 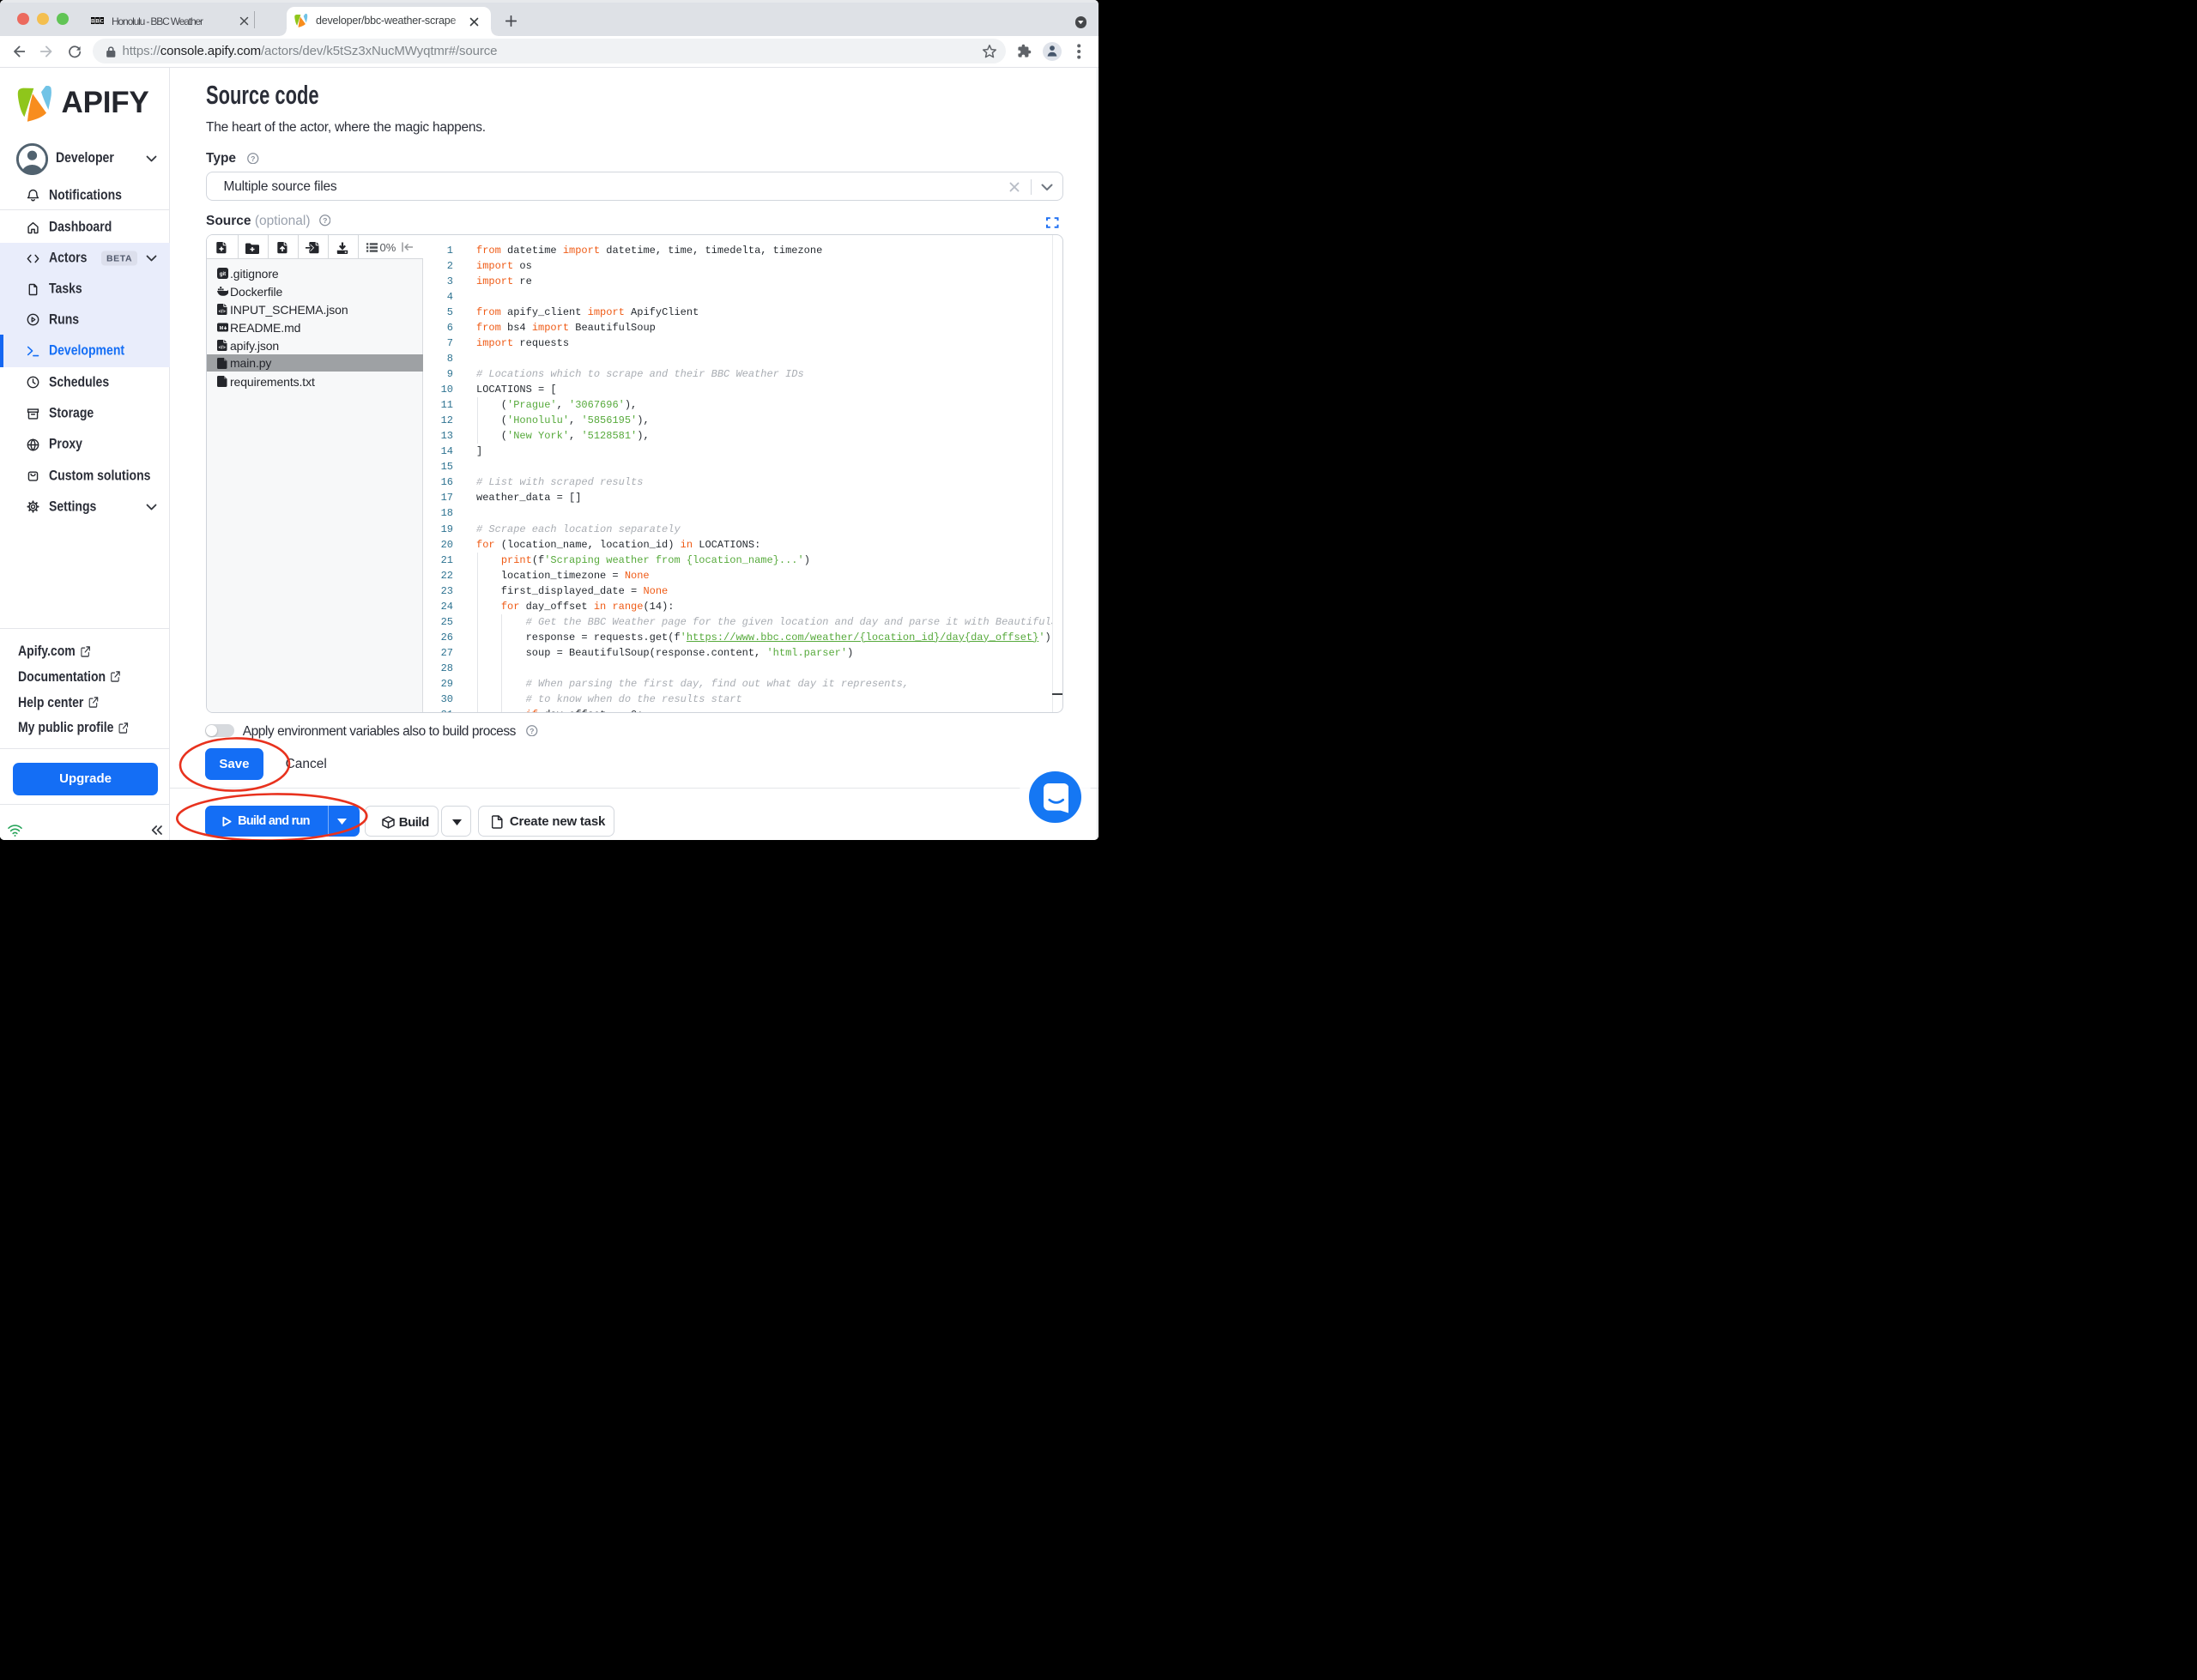 I want to click on svg-text: git, so click(x=222, y=275).